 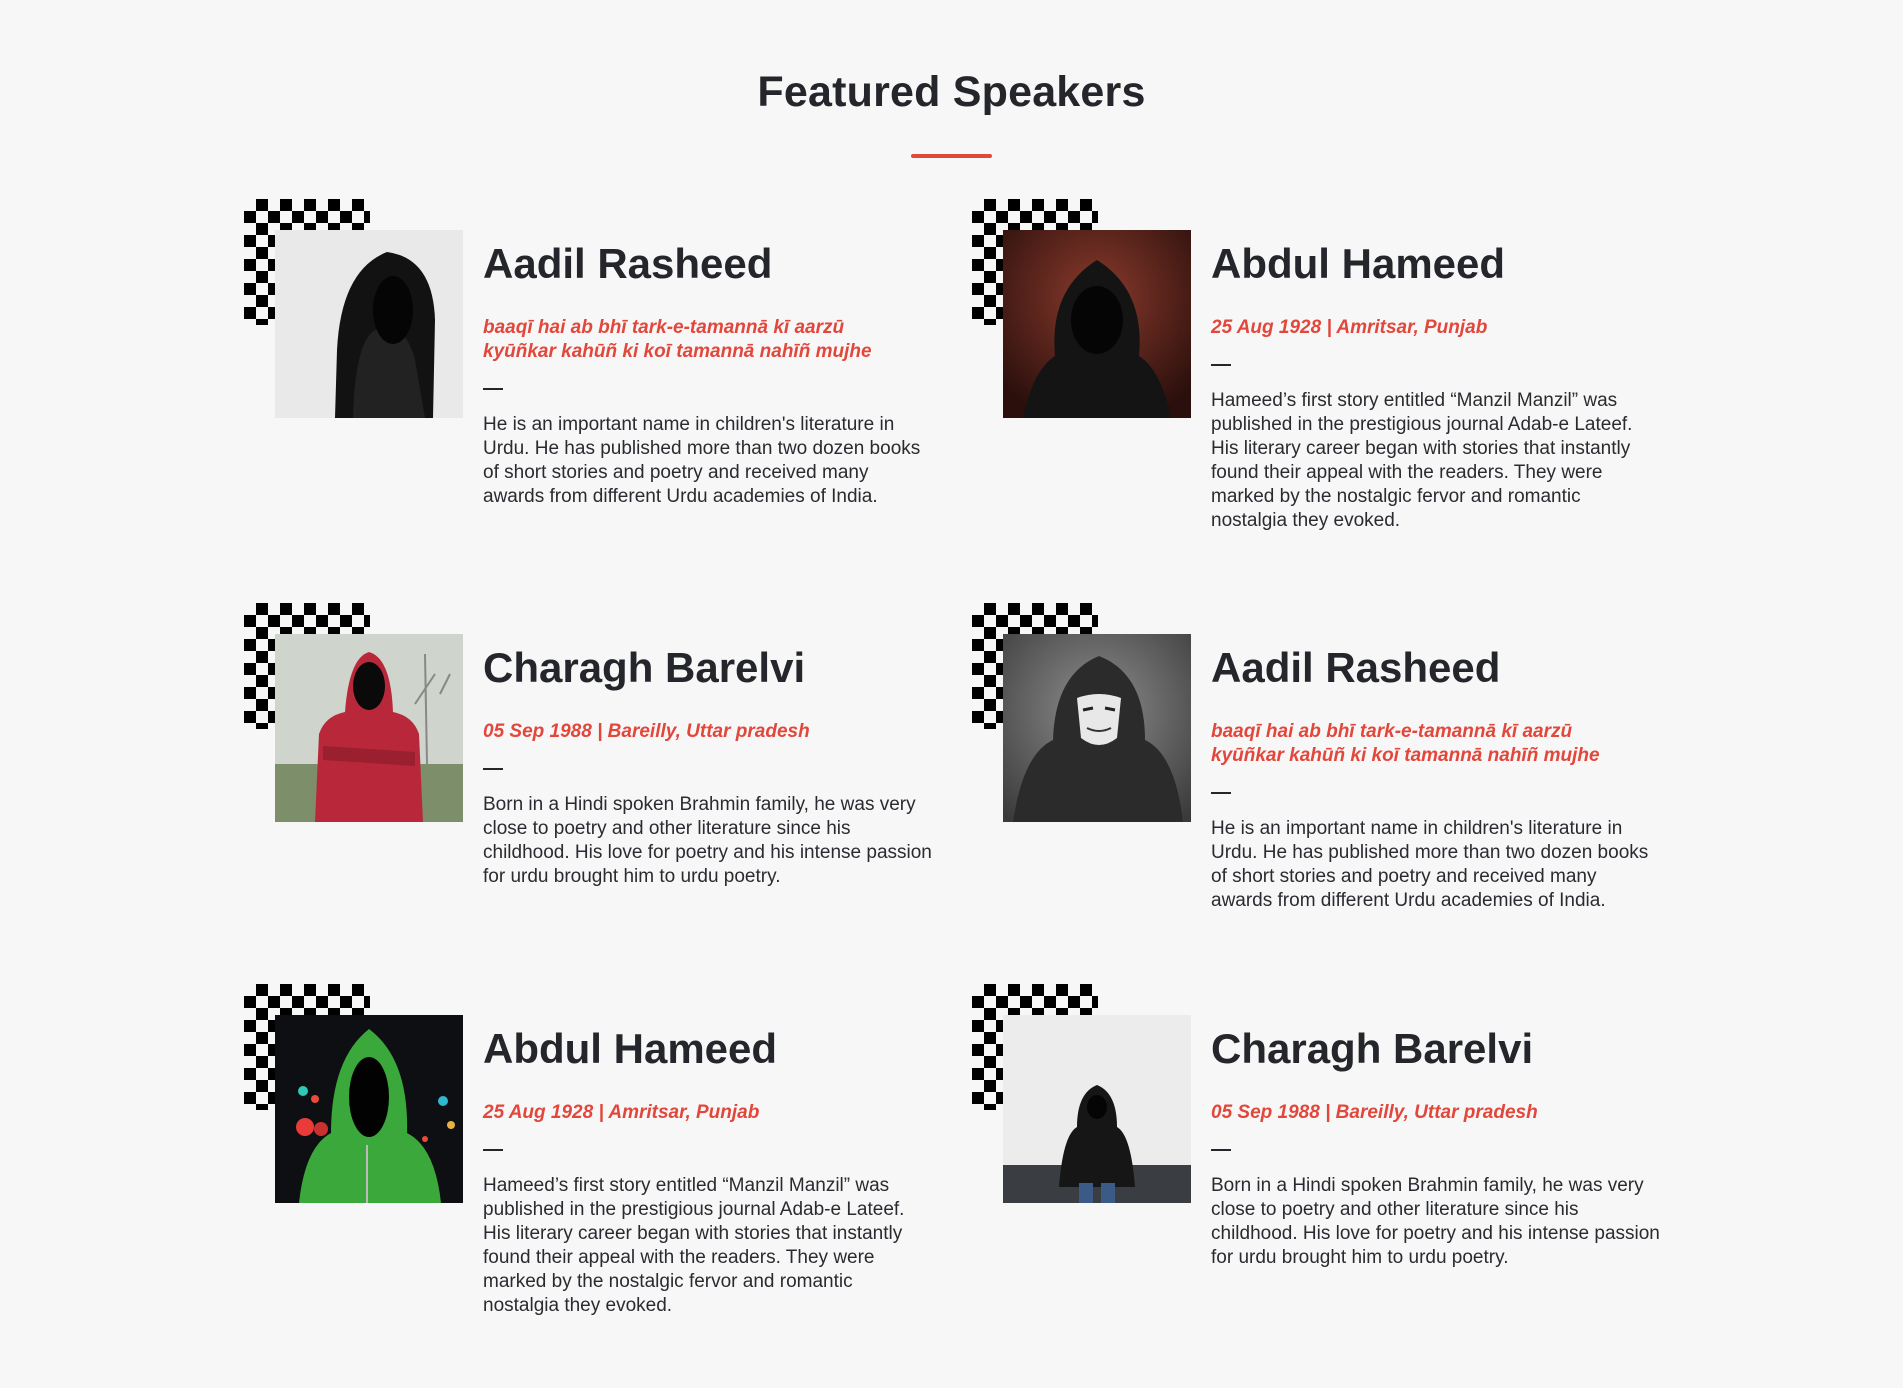 What do you see at coordinates (951, 92) in the screenshot?
I see `section-title: Featured Speakers` at bounding box center [951, 92].